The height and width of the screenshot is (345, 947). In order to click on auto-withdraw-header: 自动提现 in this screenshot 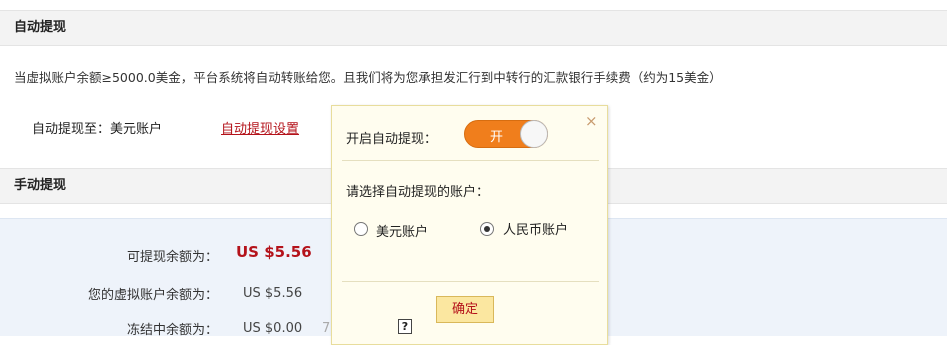, I will do `click(473, 28)`.